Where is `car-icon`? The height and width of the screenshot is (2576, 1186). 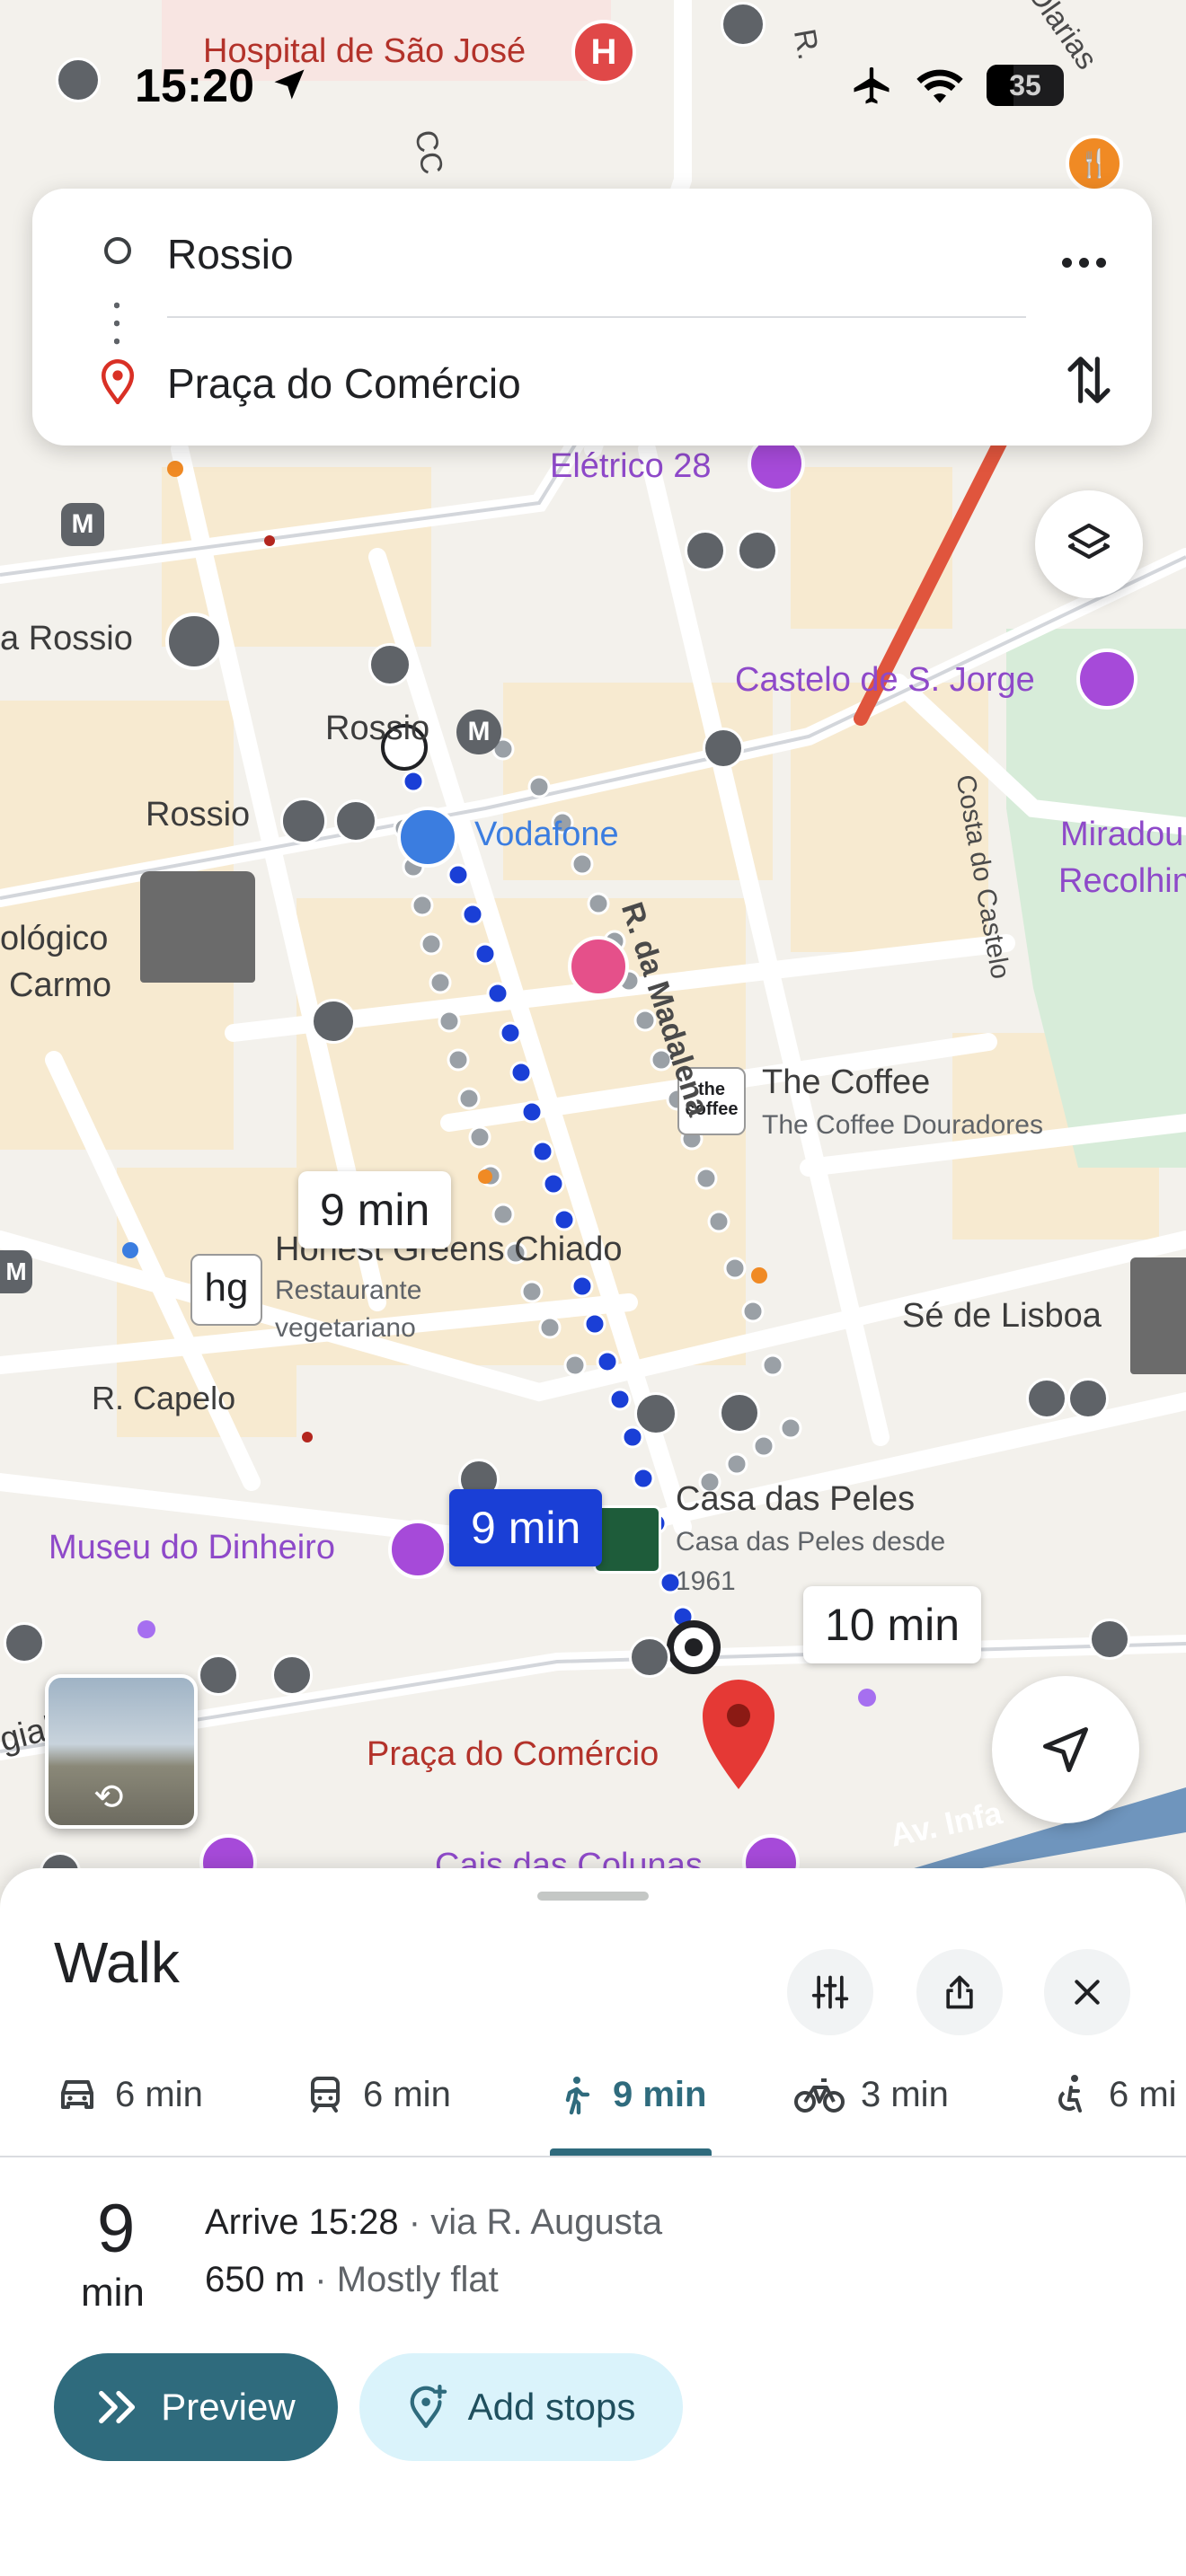 car-icon is located at coordinates (77, 2094).